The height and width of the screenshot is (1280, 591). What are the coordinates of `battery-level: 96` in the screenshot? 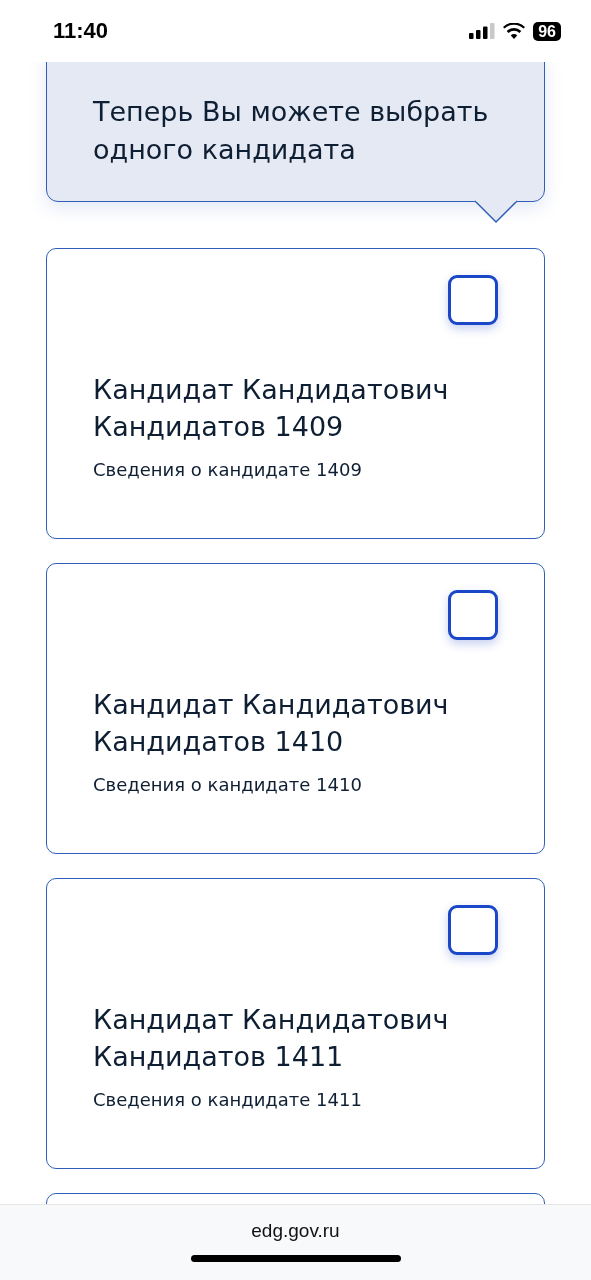 It's located at (547, 31).